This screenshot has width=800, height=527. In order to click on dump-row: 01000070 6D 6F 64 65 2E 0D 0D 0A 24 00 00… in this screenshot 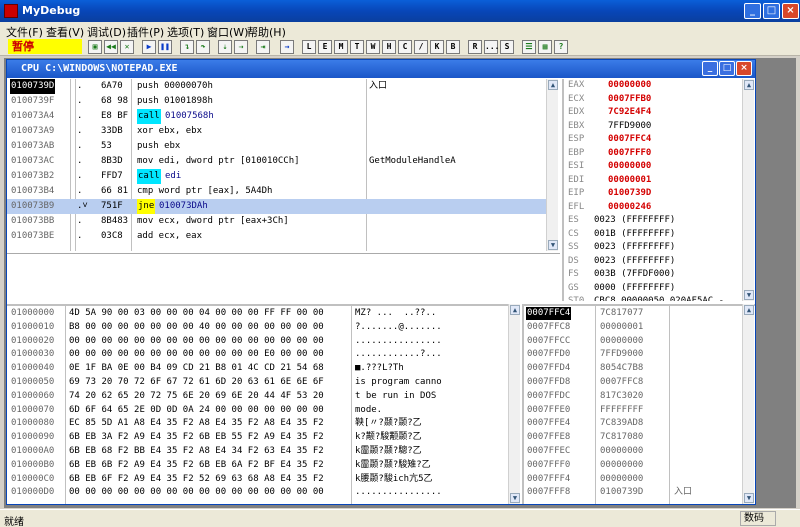, I will do `click(263, 410)`.